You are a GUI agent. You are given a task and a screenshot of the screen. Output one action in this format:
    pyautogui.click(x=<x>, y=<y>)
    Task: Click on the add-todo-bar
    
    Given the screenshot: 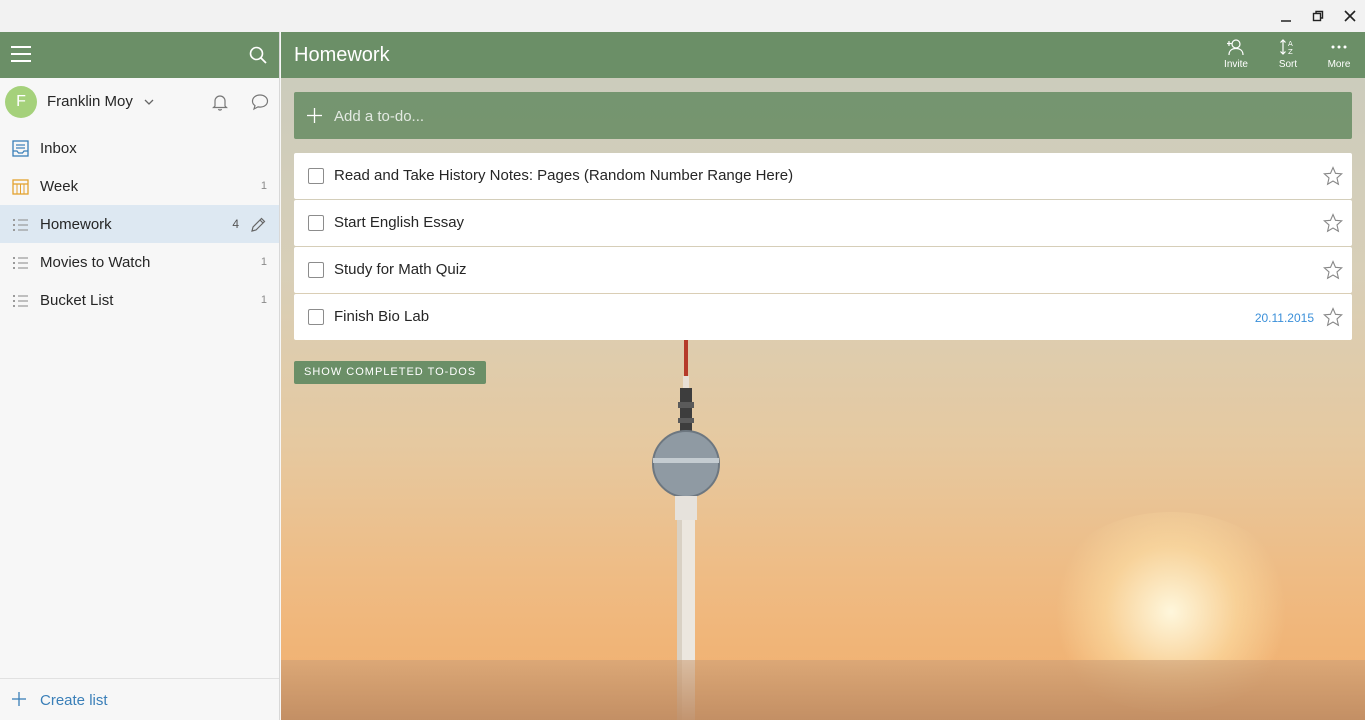 What is the action you would take?
    pyautogui.click(x=823, y=115)
    